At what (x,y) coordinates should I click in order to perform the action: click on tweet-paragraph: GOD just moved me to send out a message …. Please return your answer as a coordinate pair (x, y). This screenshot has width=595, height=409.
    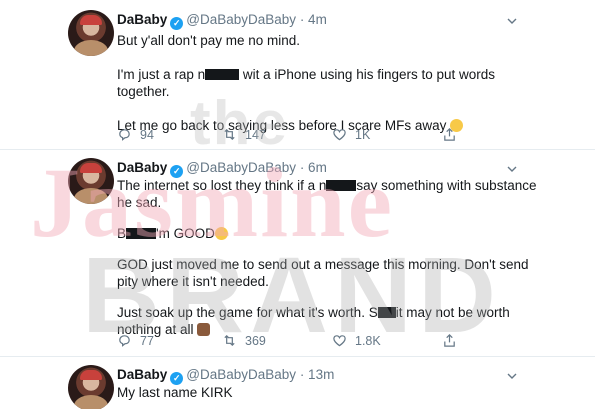
    Looking at the image, I should click on (327, 273).